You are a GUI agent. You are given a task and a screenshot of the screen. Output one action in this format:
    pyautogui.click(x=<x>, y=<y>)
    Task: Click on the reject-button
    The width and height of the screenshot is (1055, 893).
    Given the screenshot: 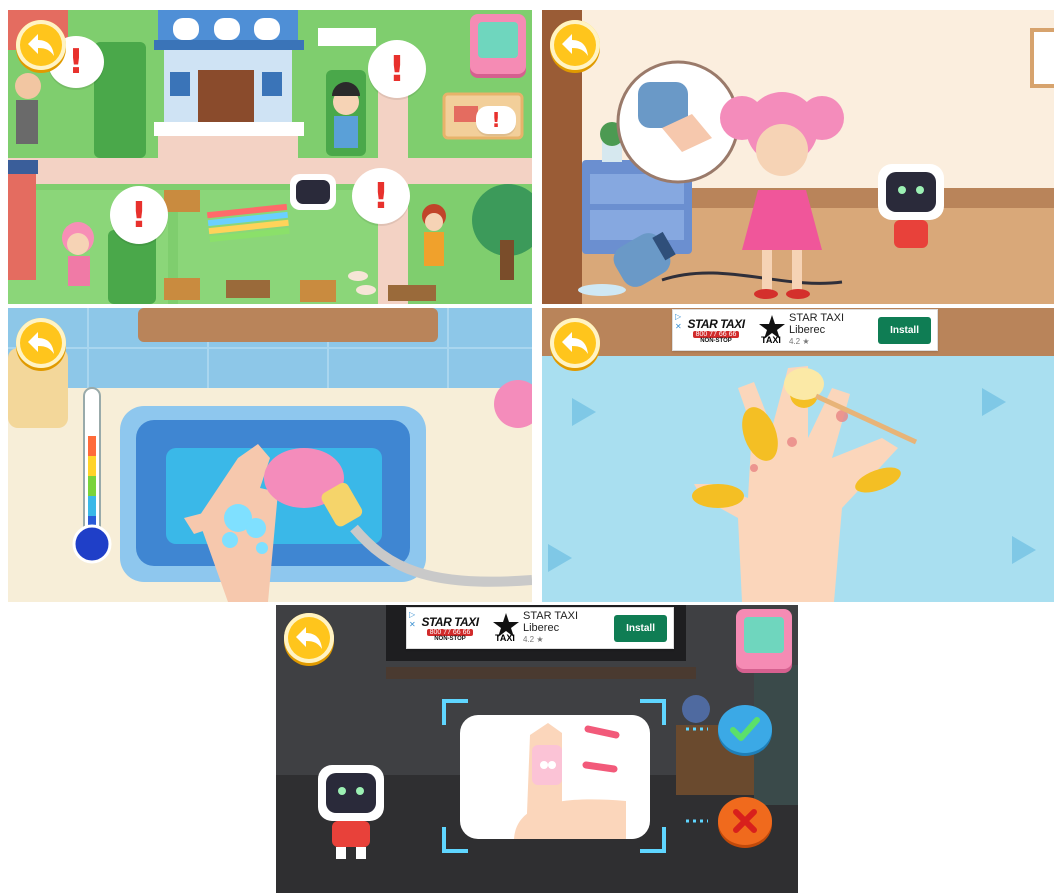 What is the action you would take?
    pyautogui.click(x=745, y=821)
    